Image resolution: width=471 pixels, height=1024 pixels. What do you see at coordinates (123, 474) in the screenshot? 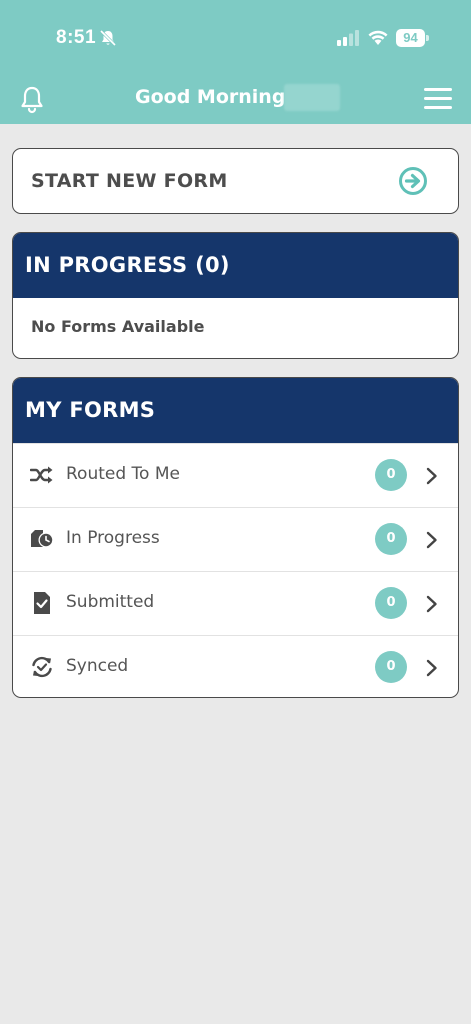
I see `form-row-label: Routed To Me` at bounding box center [123, 474].